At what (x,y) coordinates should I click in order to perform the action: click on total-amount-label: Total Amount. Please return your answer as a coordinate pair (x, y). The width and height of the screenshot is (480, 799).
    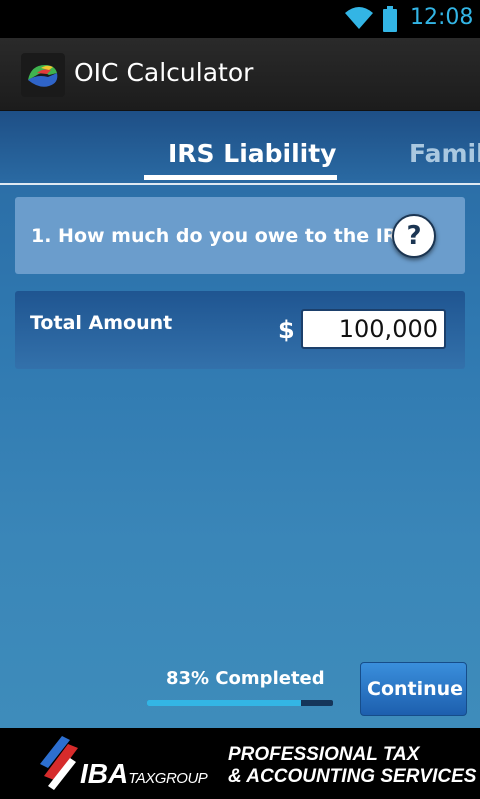
    Looking at the image, I should click on (101, 323).